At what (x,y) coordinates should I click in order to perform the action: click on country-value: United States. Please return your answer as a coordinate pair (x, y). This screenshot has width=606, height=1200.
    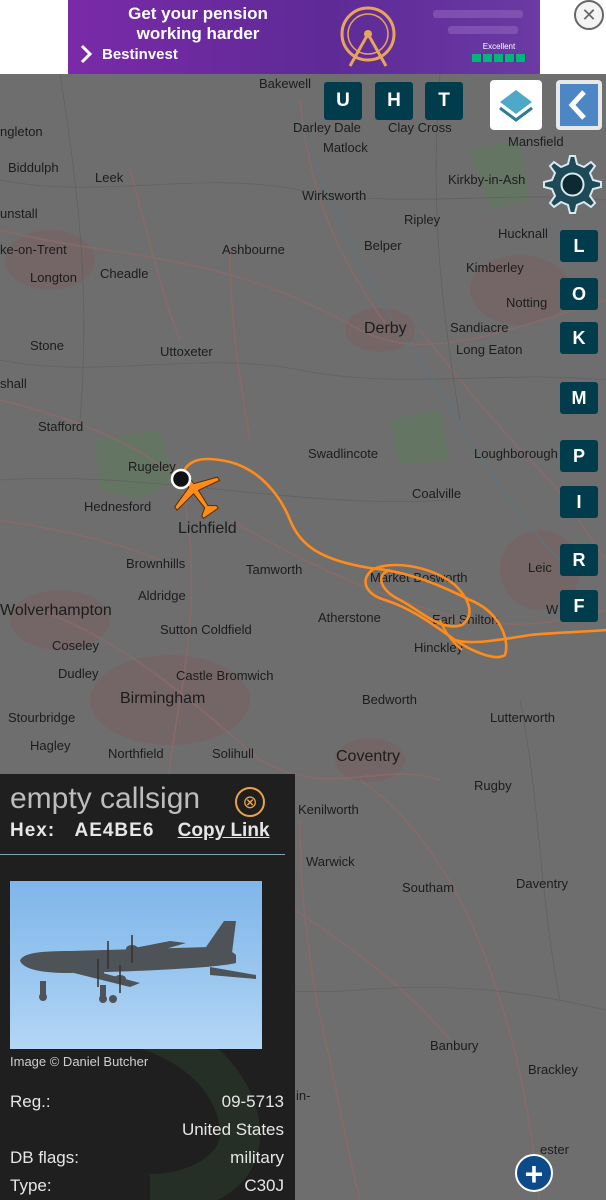
    Looking at the image, I should click on (232, 1129).